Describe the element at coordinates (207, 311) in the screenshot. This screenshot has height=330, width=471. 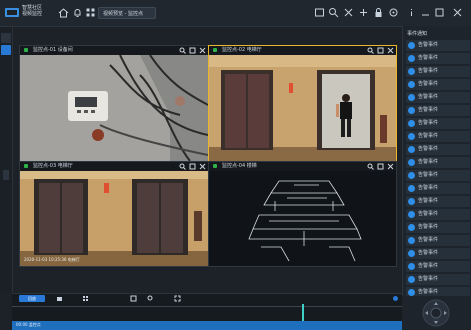
I see `playback-timeline: 回放 00:00 监控点` at that location.